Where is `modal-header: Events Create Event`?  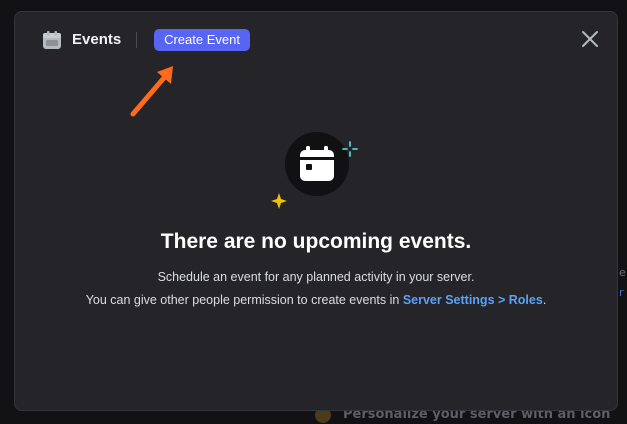
modal-header: Events Create Event is located at coordinates (316, 40).